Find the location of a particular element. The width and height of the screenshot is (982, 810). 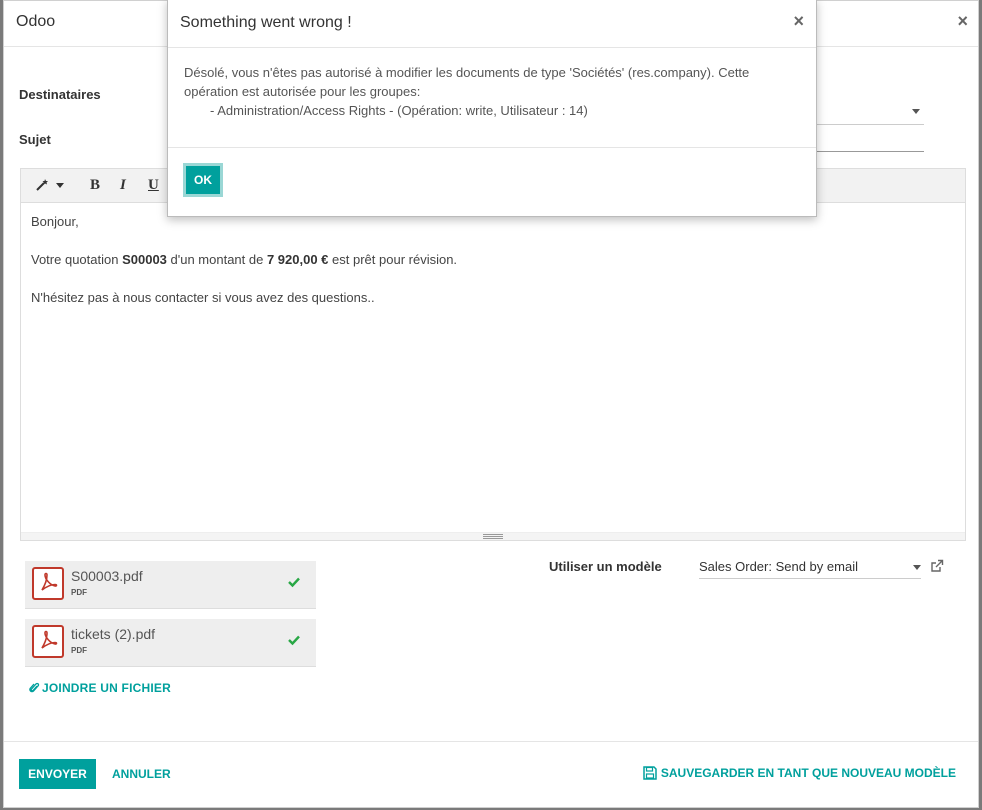

italic-button: I is located at coordinates (123, 185).